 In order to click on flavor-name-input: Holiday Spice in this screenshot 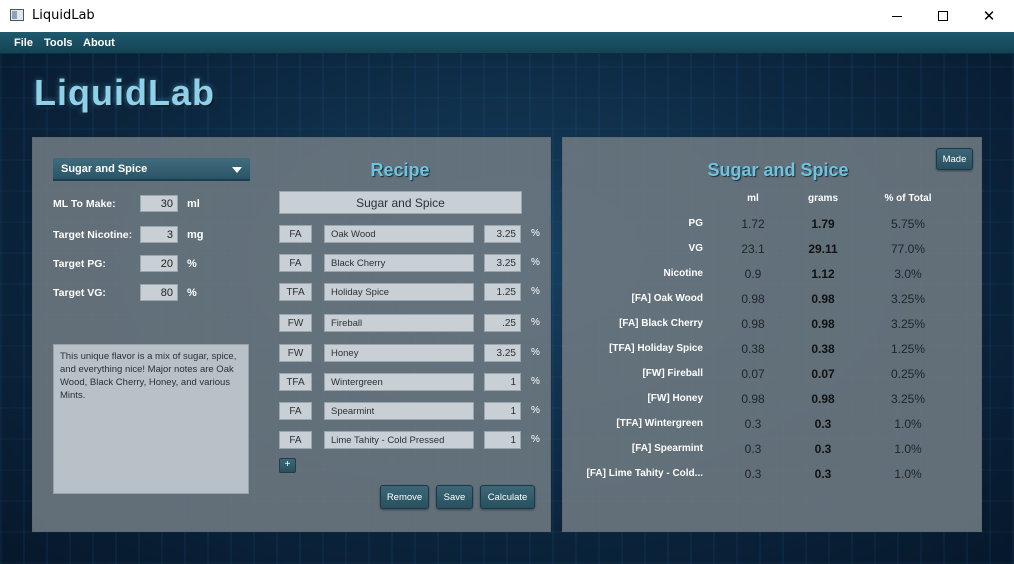, I will do `click(399, 292)`.